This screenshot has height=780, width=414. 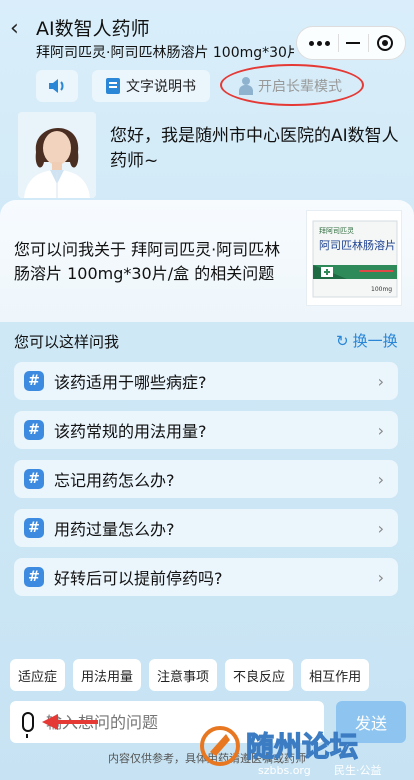 I want to click on intro-text: 您可以问我关于 拜阿司匹灵·阿司匹林肠溶片 100mg*30片/盒 的相关问题, so click(x=147, y=261).